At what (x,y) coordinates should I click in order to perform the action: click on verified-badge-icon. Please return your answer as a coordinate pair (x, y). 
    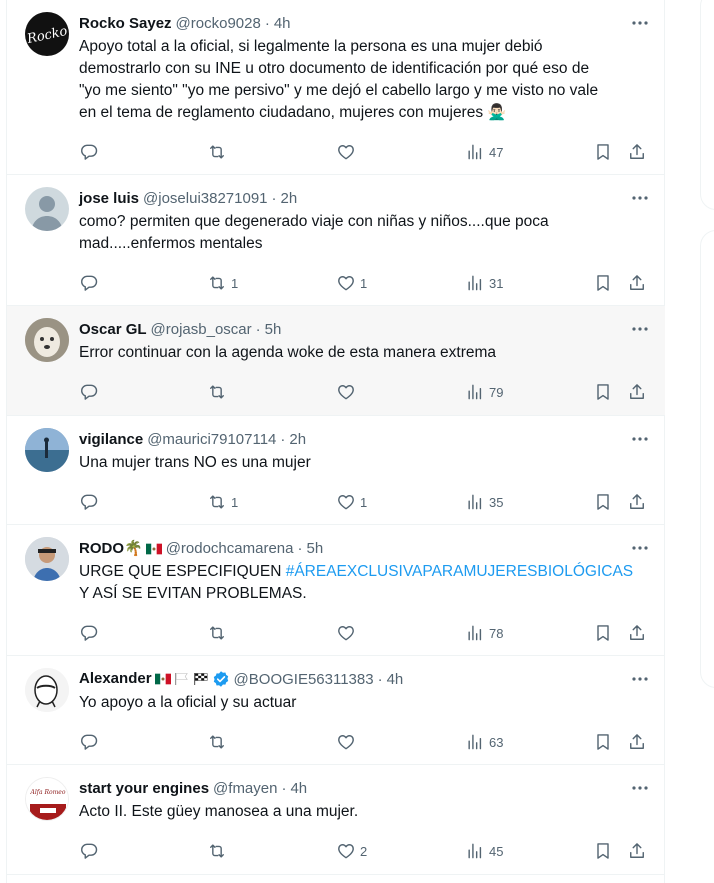
    Looking at the image, I should click on (221, 679).